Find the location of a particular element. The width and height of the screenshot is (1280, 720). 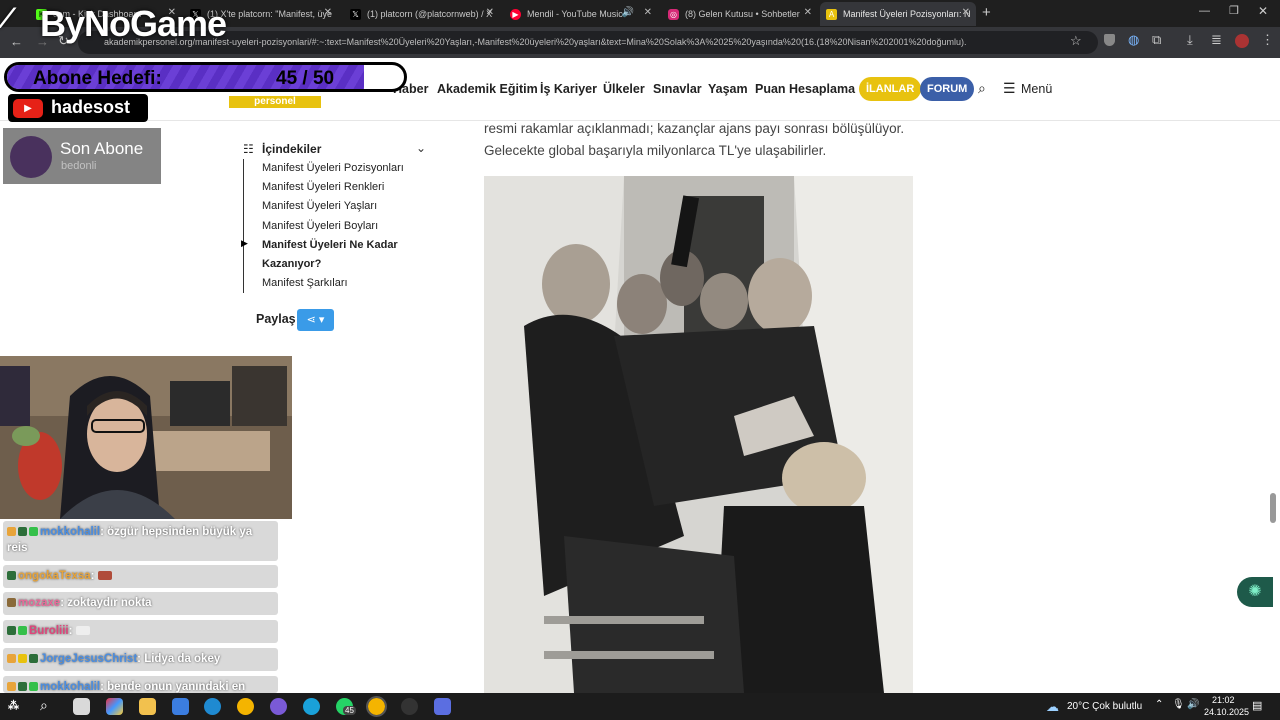

new-tab-icon: + is located at coordinates (986, 12).